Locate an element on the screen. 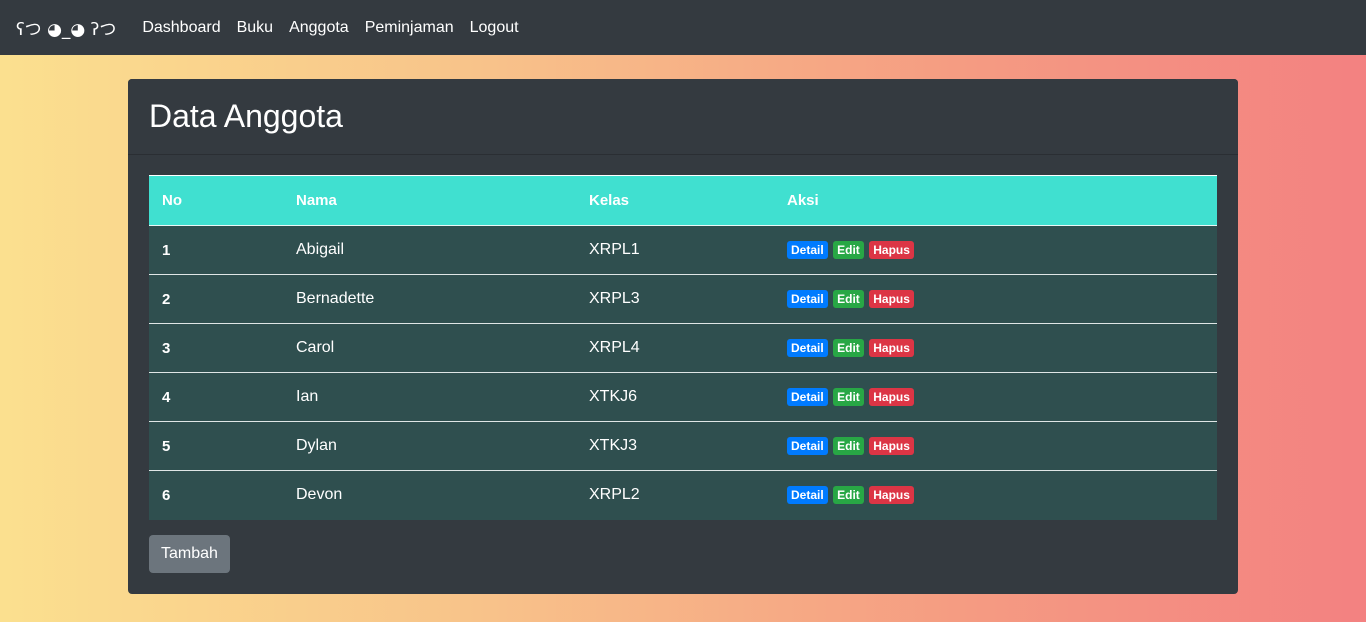  table-row: 2 Bernadette XRPL3 Detail Edit Hapus is located at coordinates (683, 299).